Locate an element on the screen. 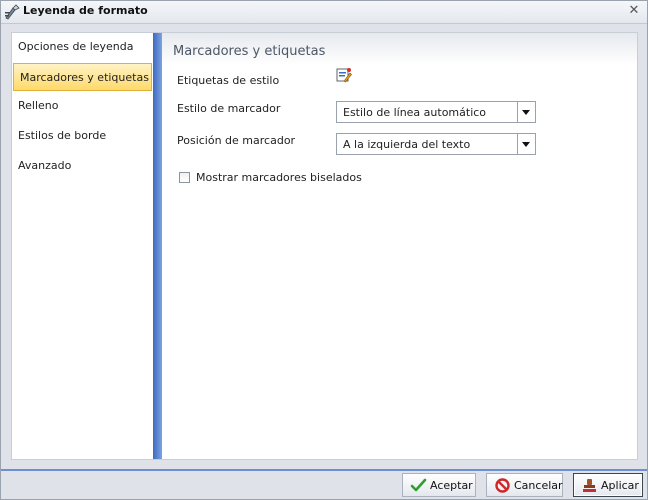 The width and height of the screenshot is (648, 500). sidebar-item-advanced: Avanzado is located at coordinates (82, 166).